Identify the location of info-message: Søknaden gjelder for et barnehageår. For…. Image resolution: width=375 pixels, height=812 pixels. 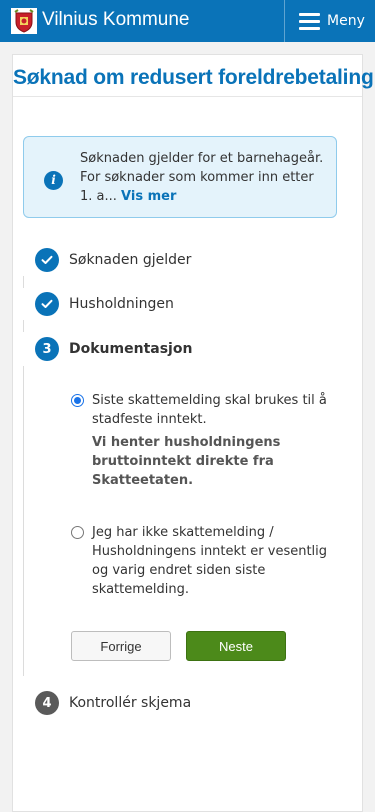
(202, 177).